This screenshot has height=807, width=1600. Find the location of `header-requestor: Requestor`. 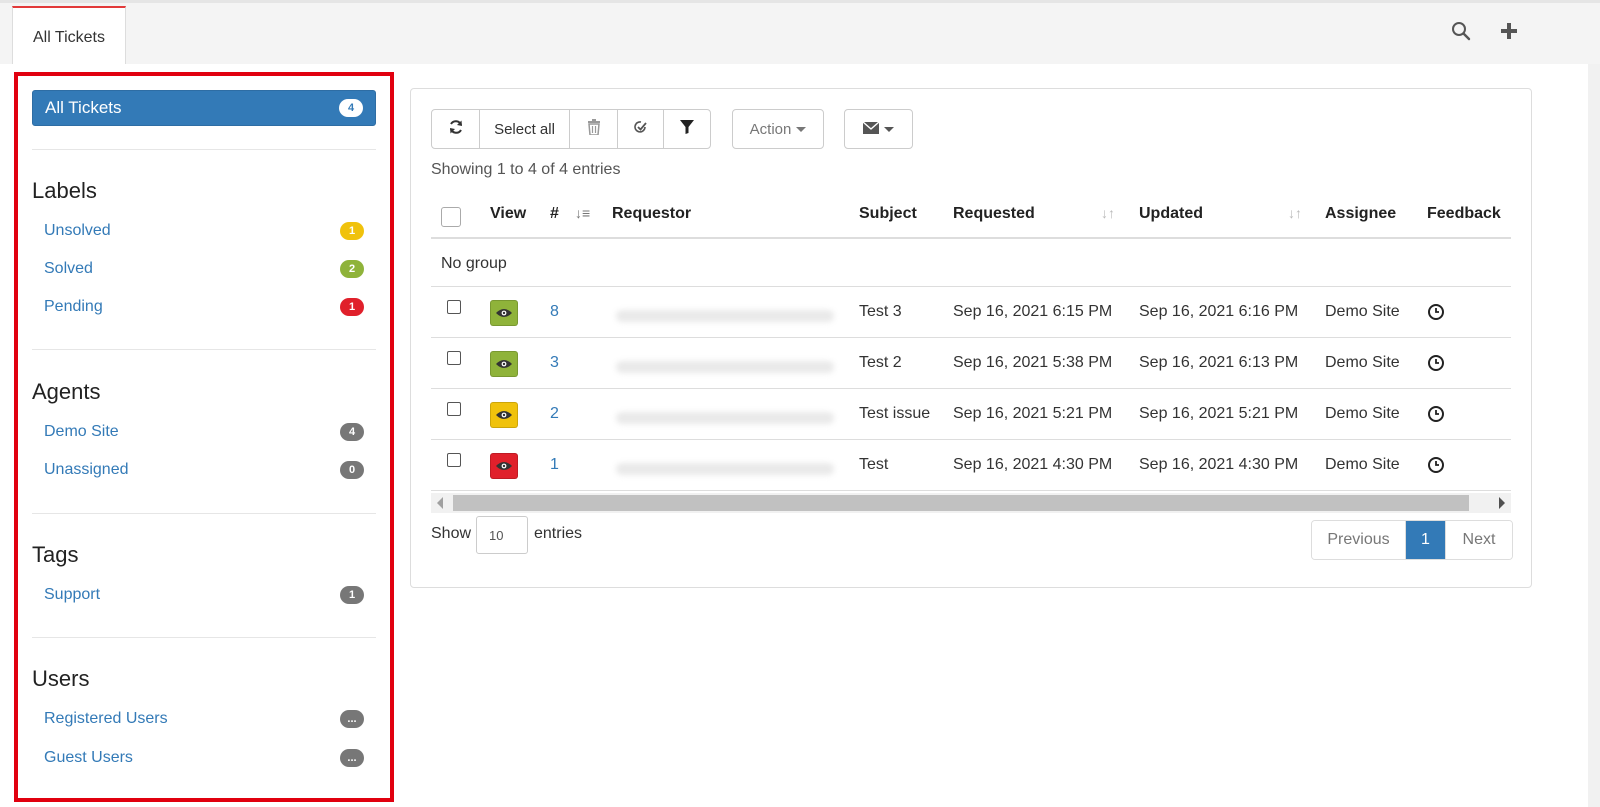

header-requestor: Requestor is located at coordinates (651, 214).